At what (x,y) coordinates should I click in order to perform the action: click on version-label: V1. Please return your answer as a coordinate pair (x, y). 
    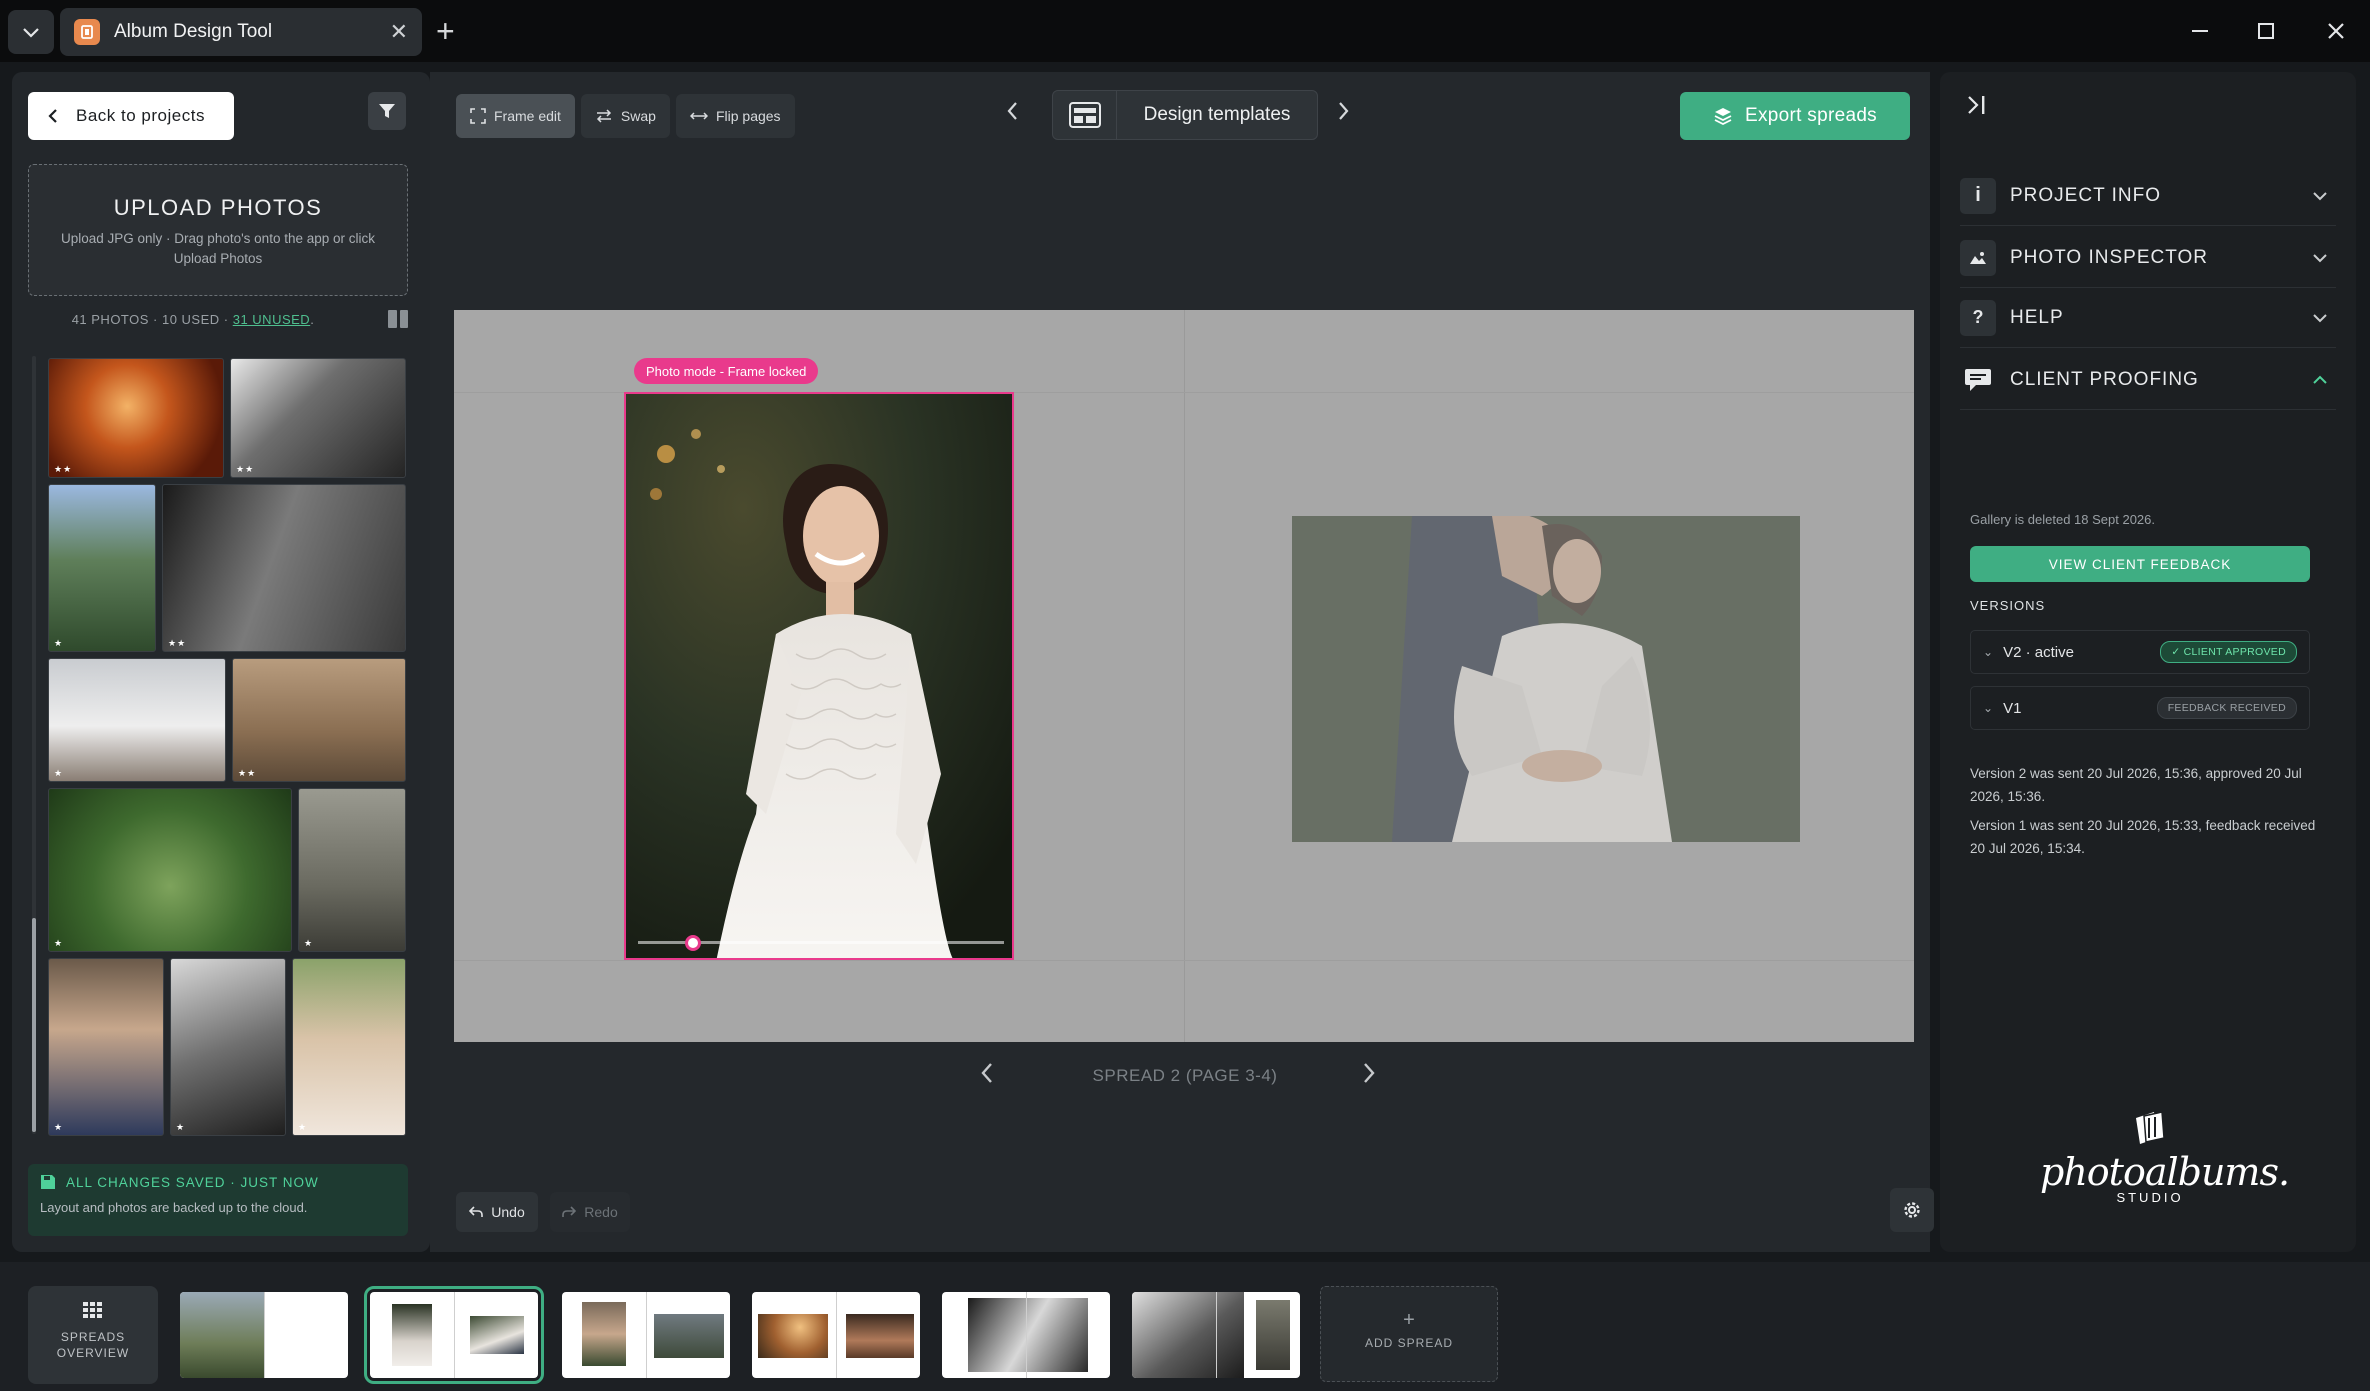
    Looking at the image, I should click on (2012, 708).